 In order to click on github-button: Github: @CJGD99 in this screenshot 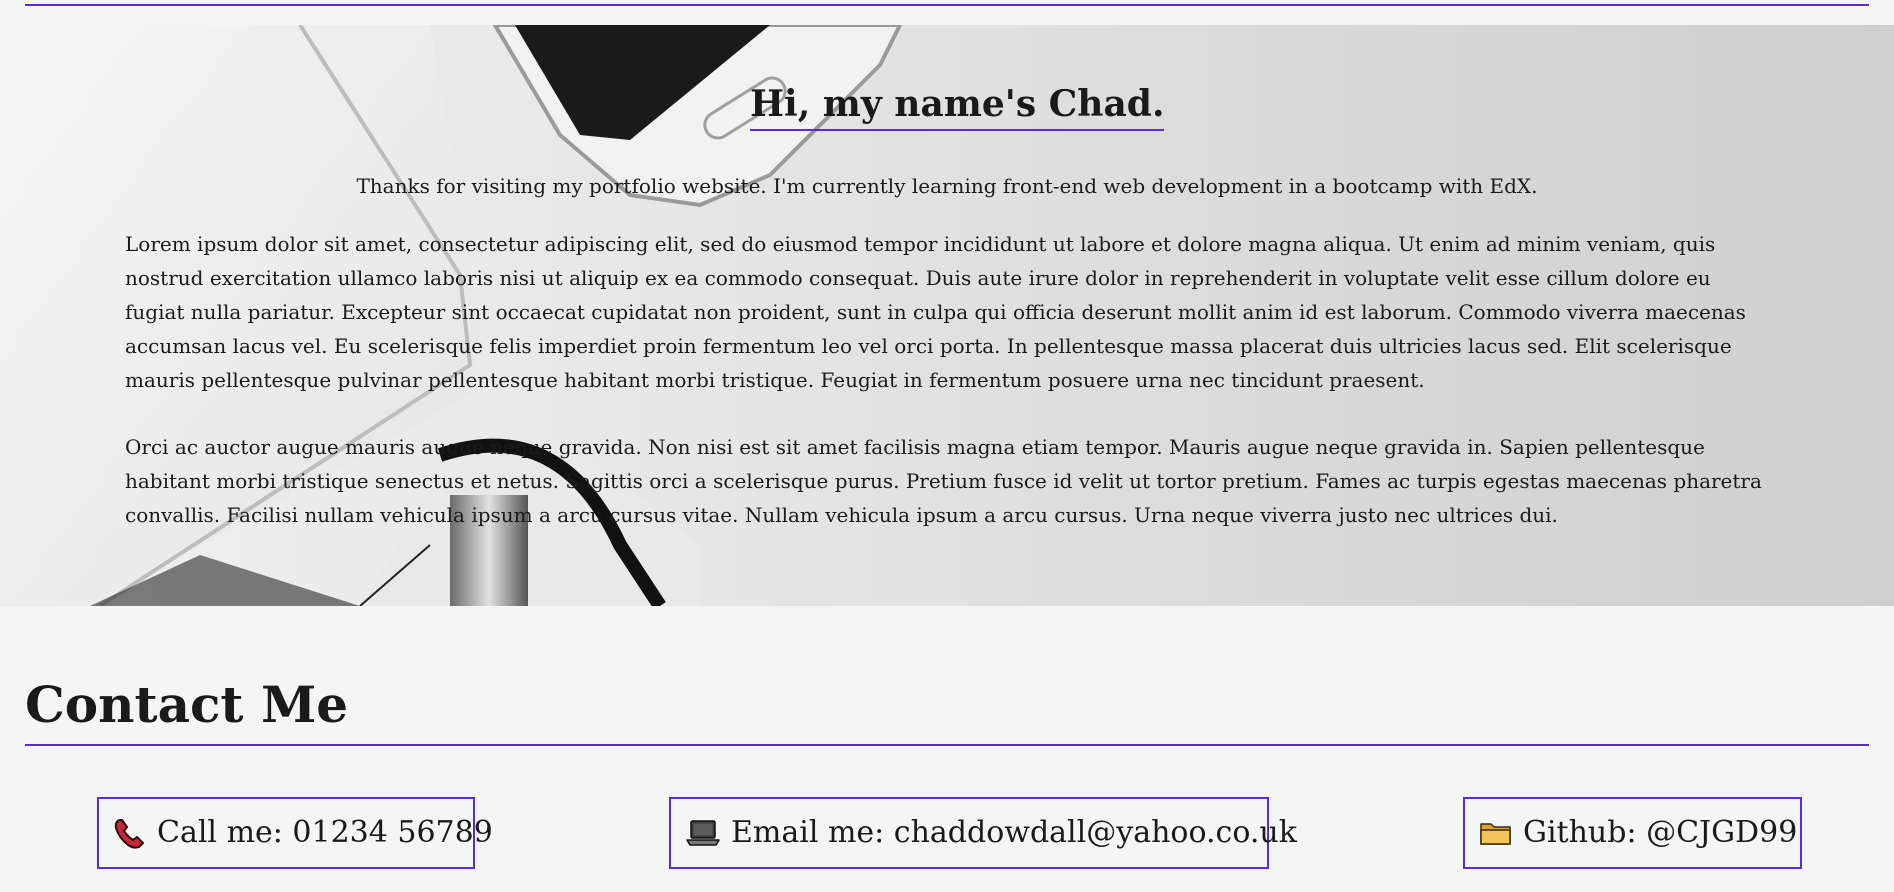, I will do `click(1632, 833)`.